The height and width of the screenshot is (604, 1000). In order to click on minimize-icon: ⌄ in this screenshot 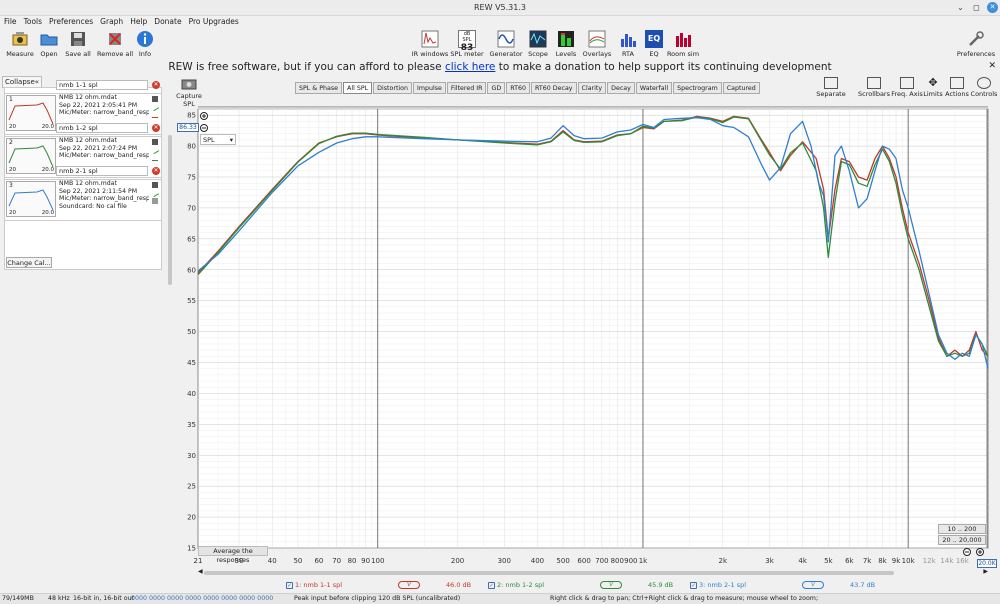, I will do `click(960, 7)`.